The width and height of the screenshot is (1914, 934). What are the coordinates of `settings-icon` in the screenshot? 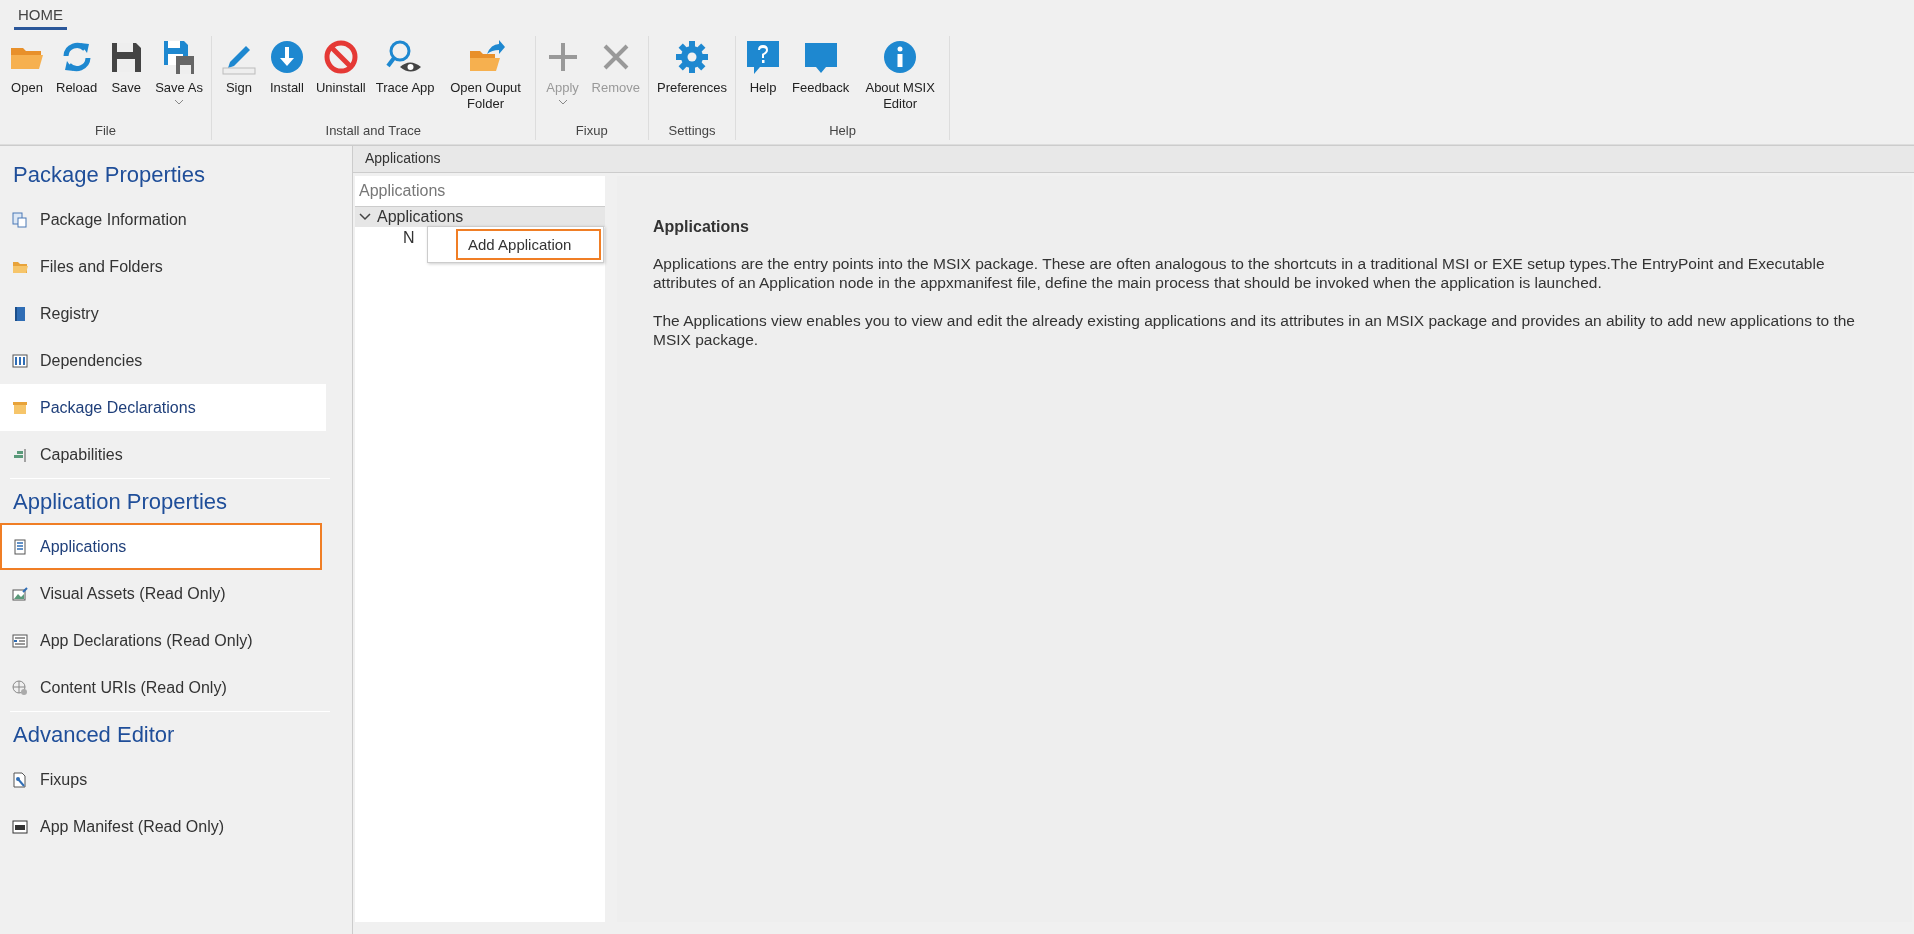 It's located at (692, 57).